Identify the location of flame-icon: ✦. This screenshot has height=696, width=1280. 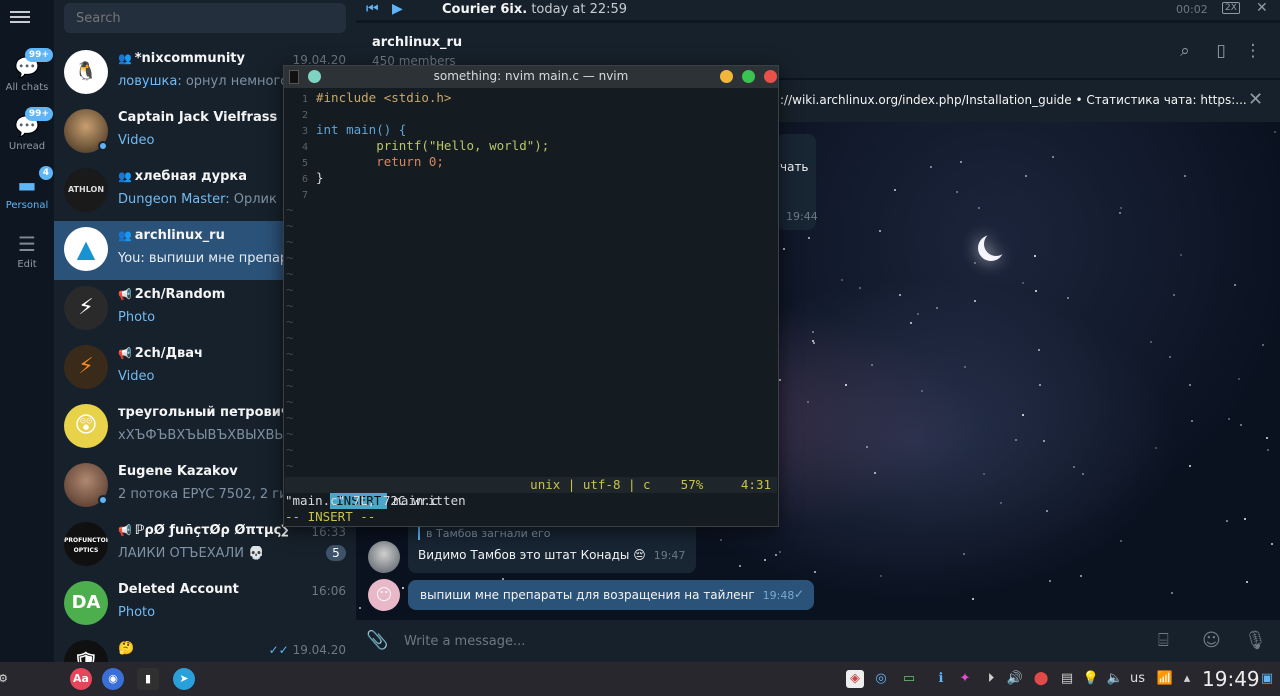
(965, 679).